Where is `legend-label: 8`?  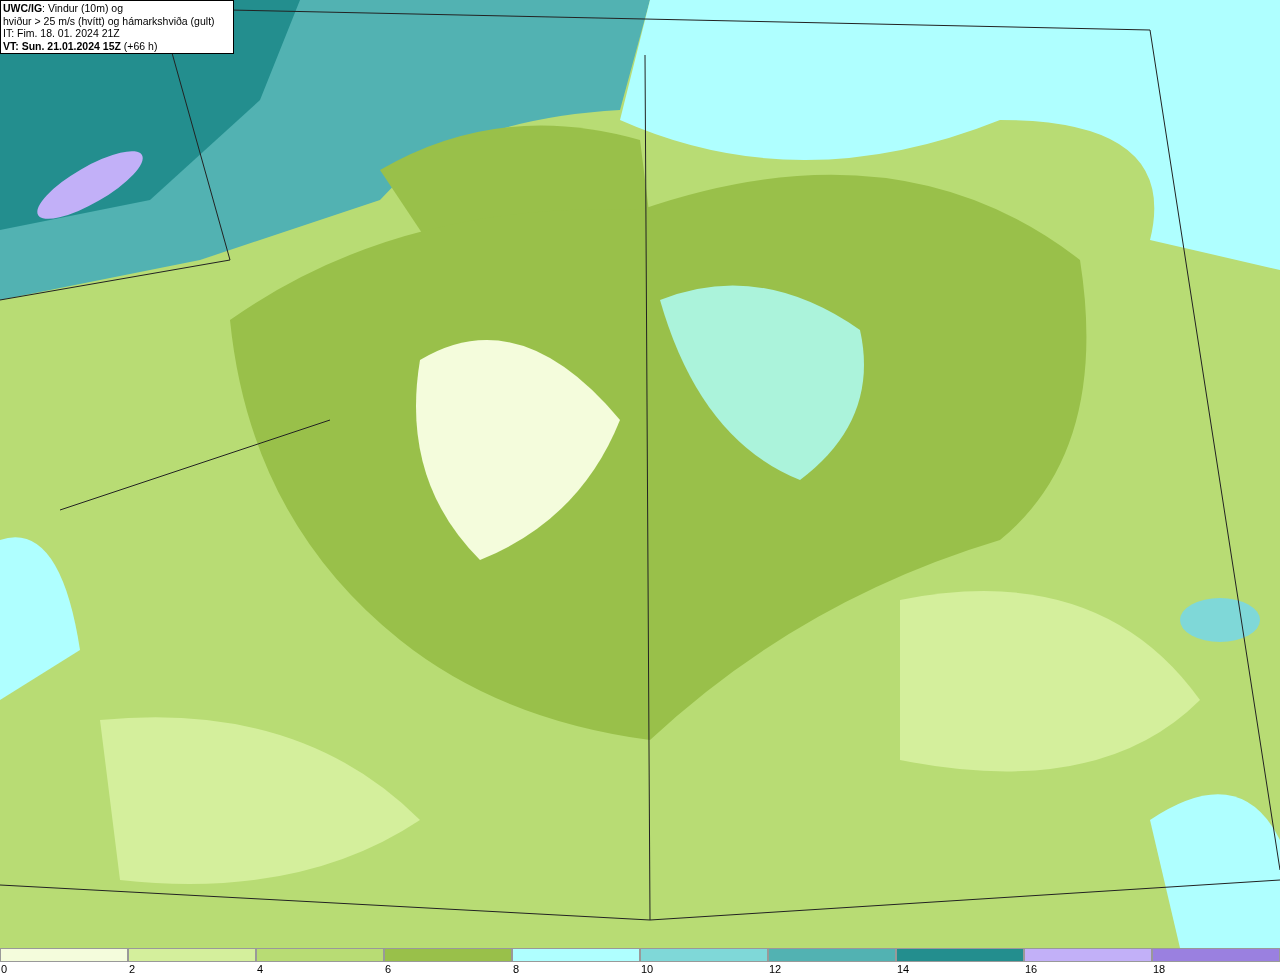
legend-label: 8 is located at coordinates (516, 969).